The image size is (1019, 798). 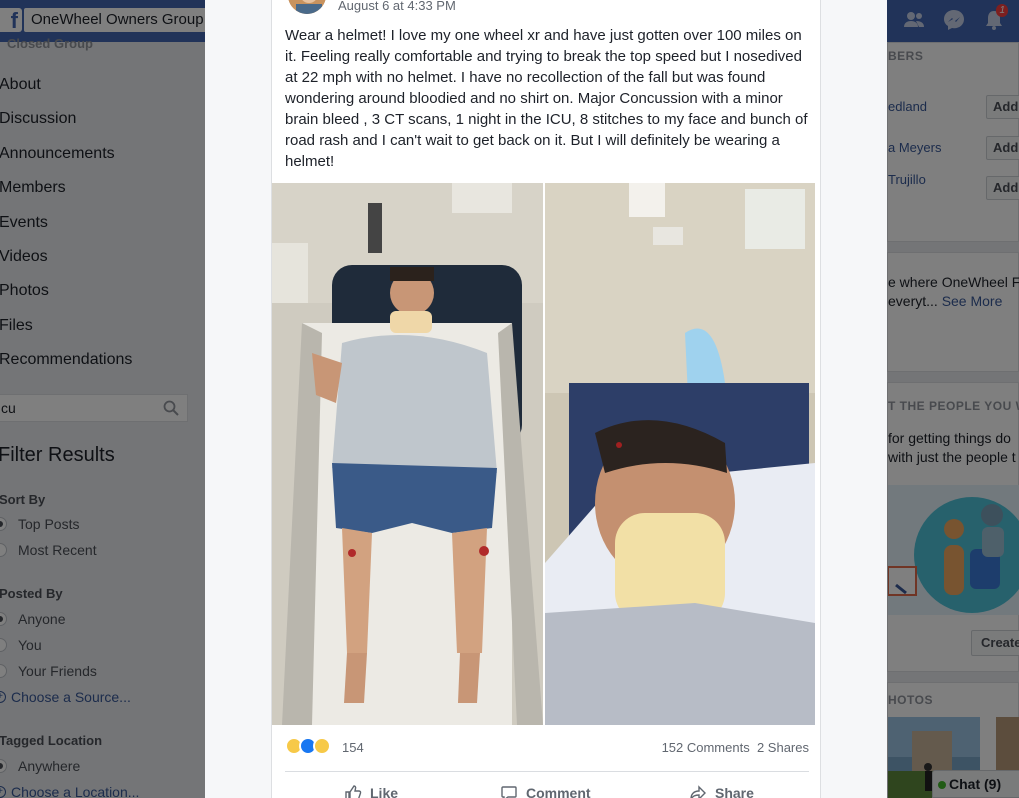 What do you see at coordinates (31, 593) in the screenshot?
I see `posted-by-title: Posted By` at bounding box center [31, 593].